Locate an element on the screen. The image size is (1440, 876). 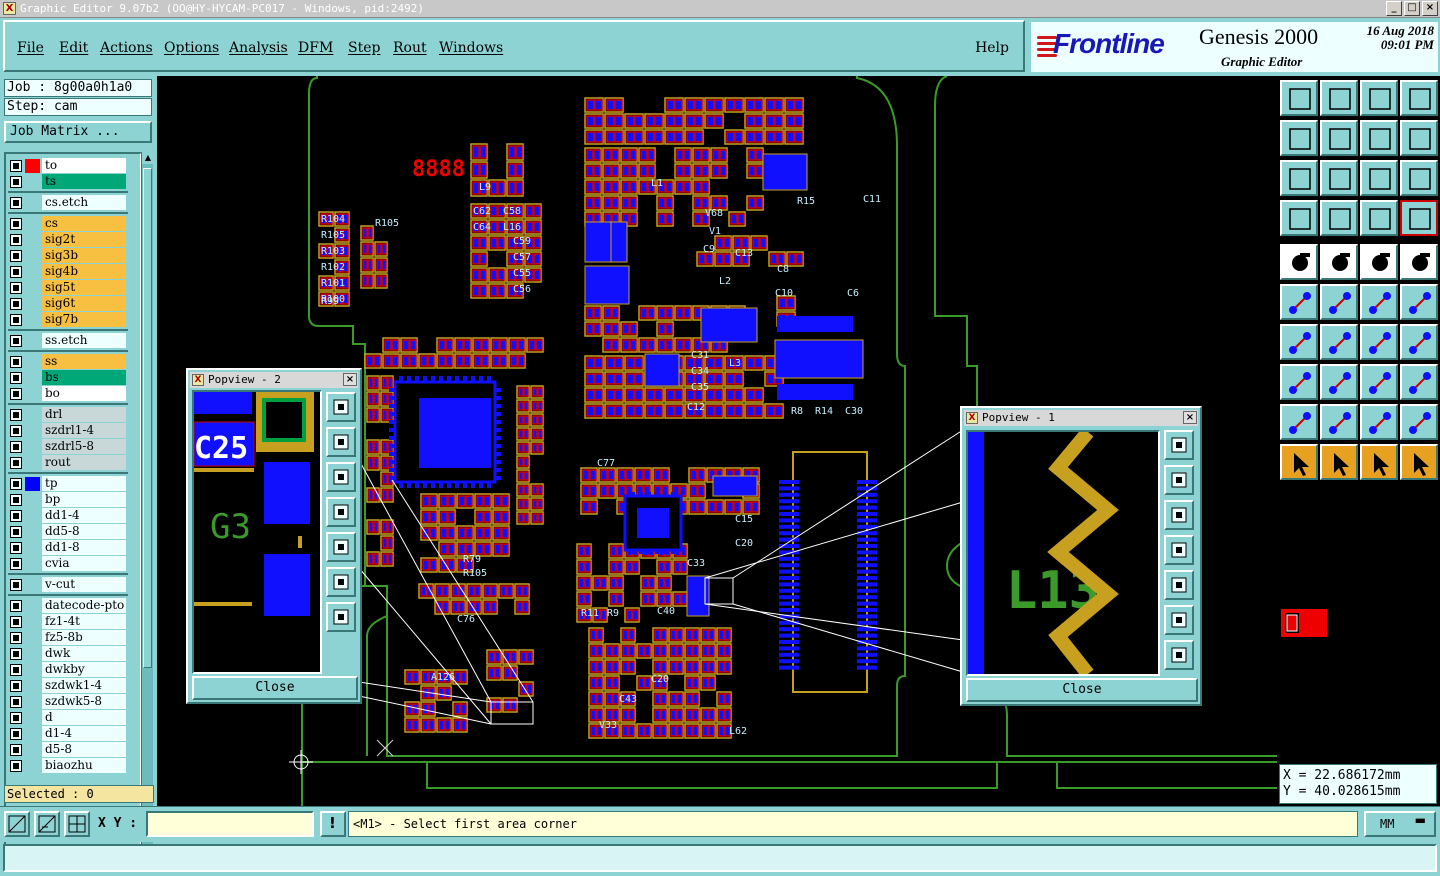
layer-name: fz1-4t is located at coordinates (84, 621).